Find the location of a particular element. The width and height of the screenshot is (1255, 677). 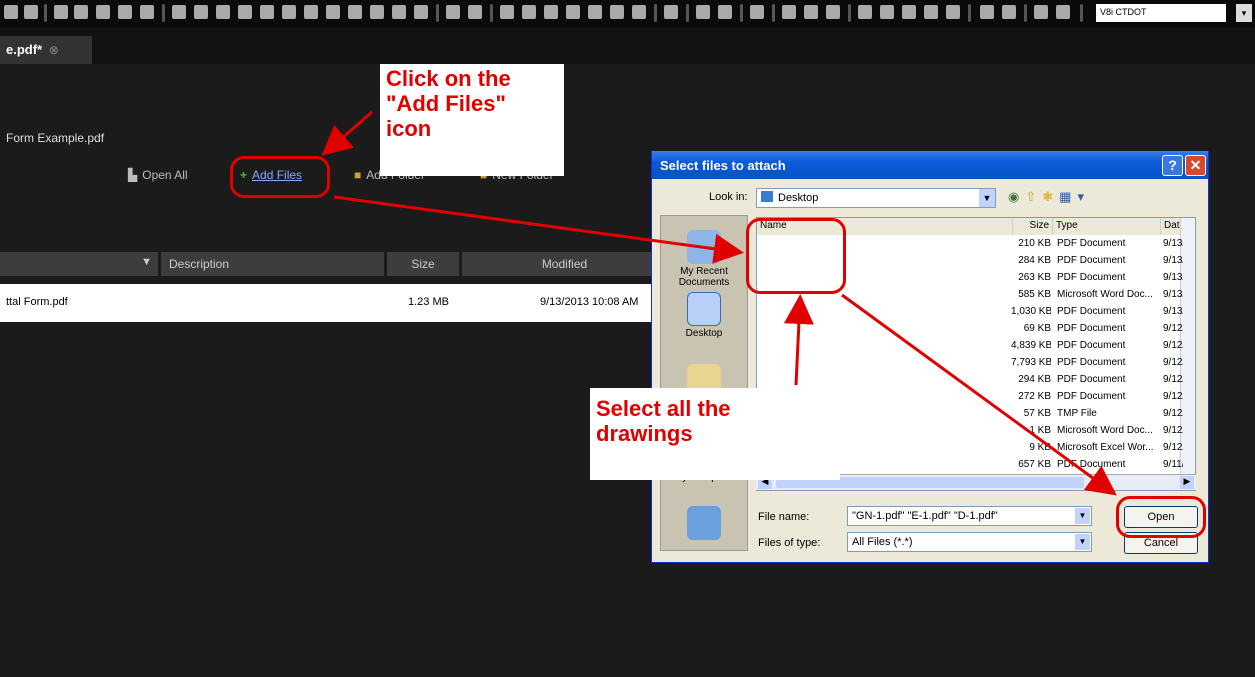

arrow-to-add-files is located at coordinates (347, 133).